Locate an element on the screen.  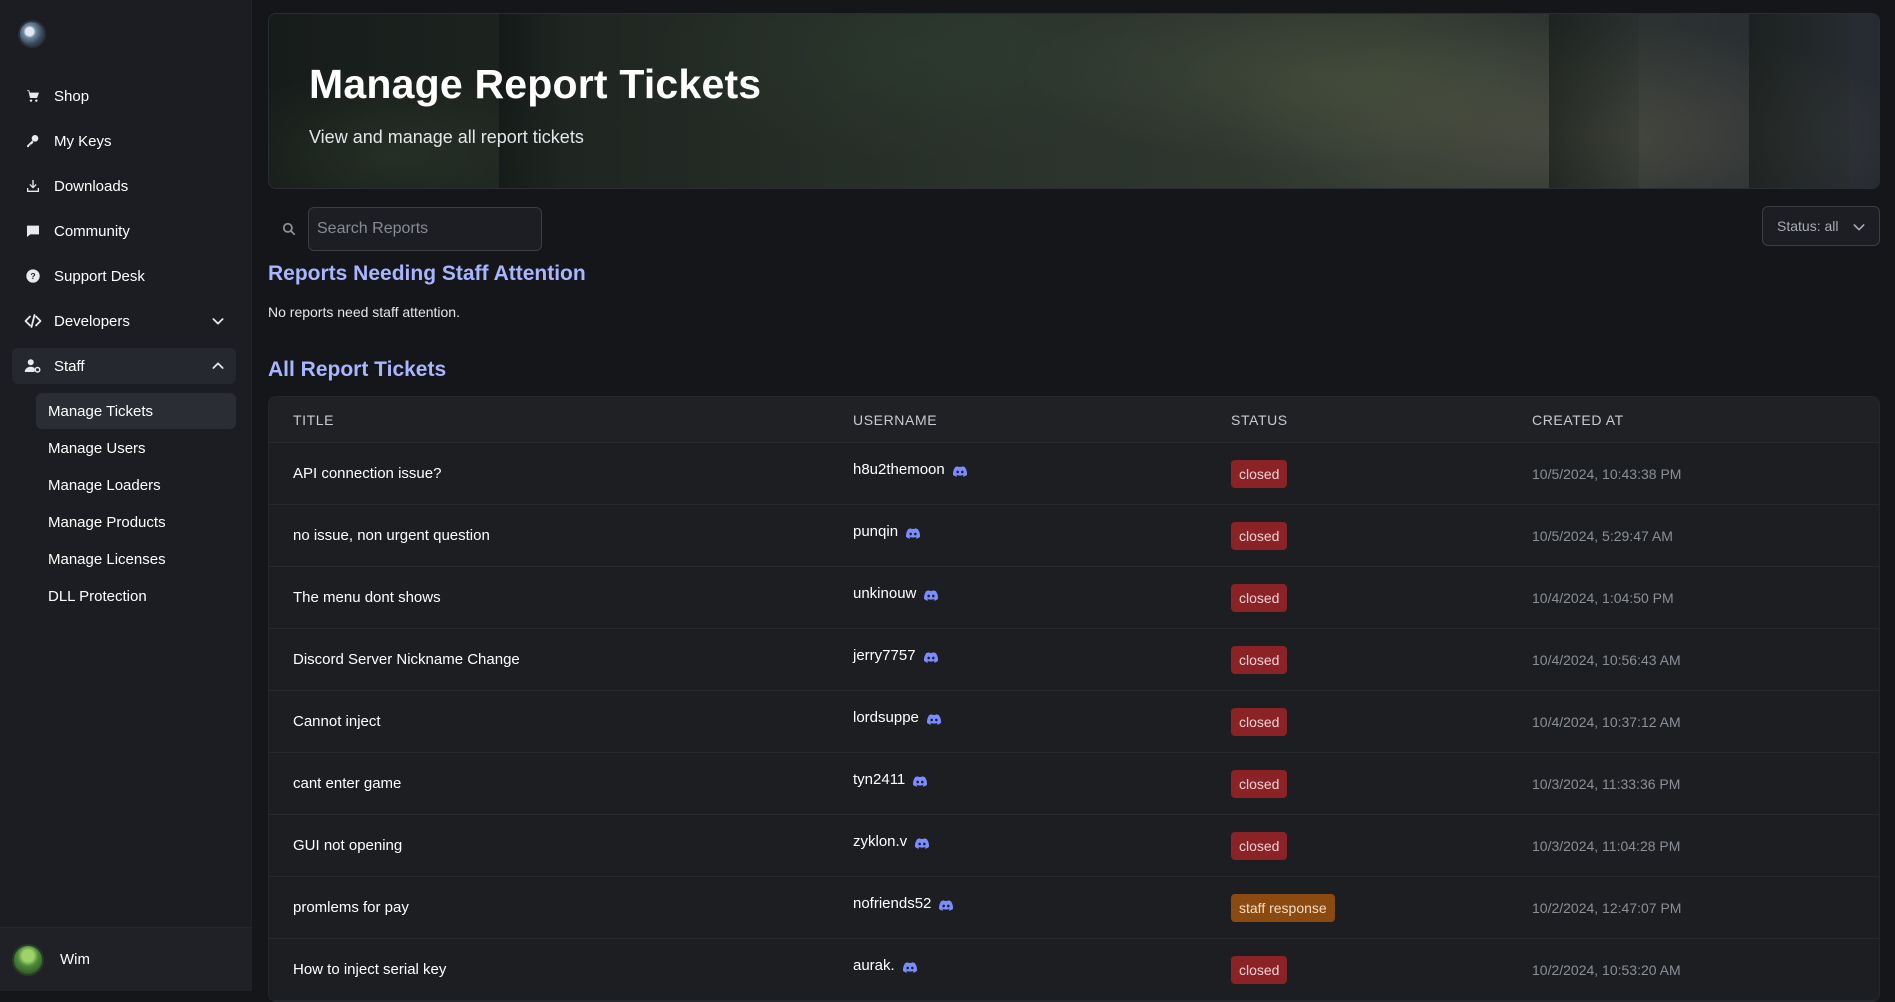
ticket-username: tyn2411 is located at coordinates (879, 779).